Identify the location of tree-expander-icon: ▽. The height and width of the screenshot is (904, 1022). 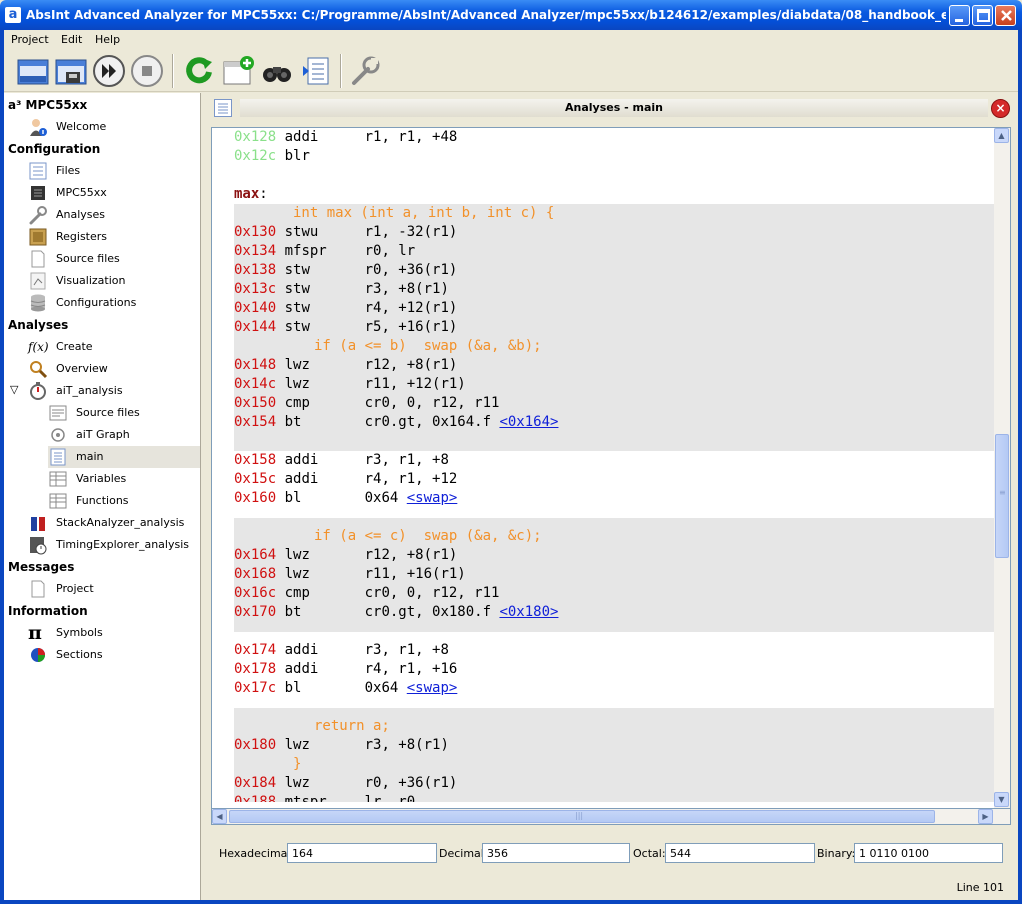
(14, 389).